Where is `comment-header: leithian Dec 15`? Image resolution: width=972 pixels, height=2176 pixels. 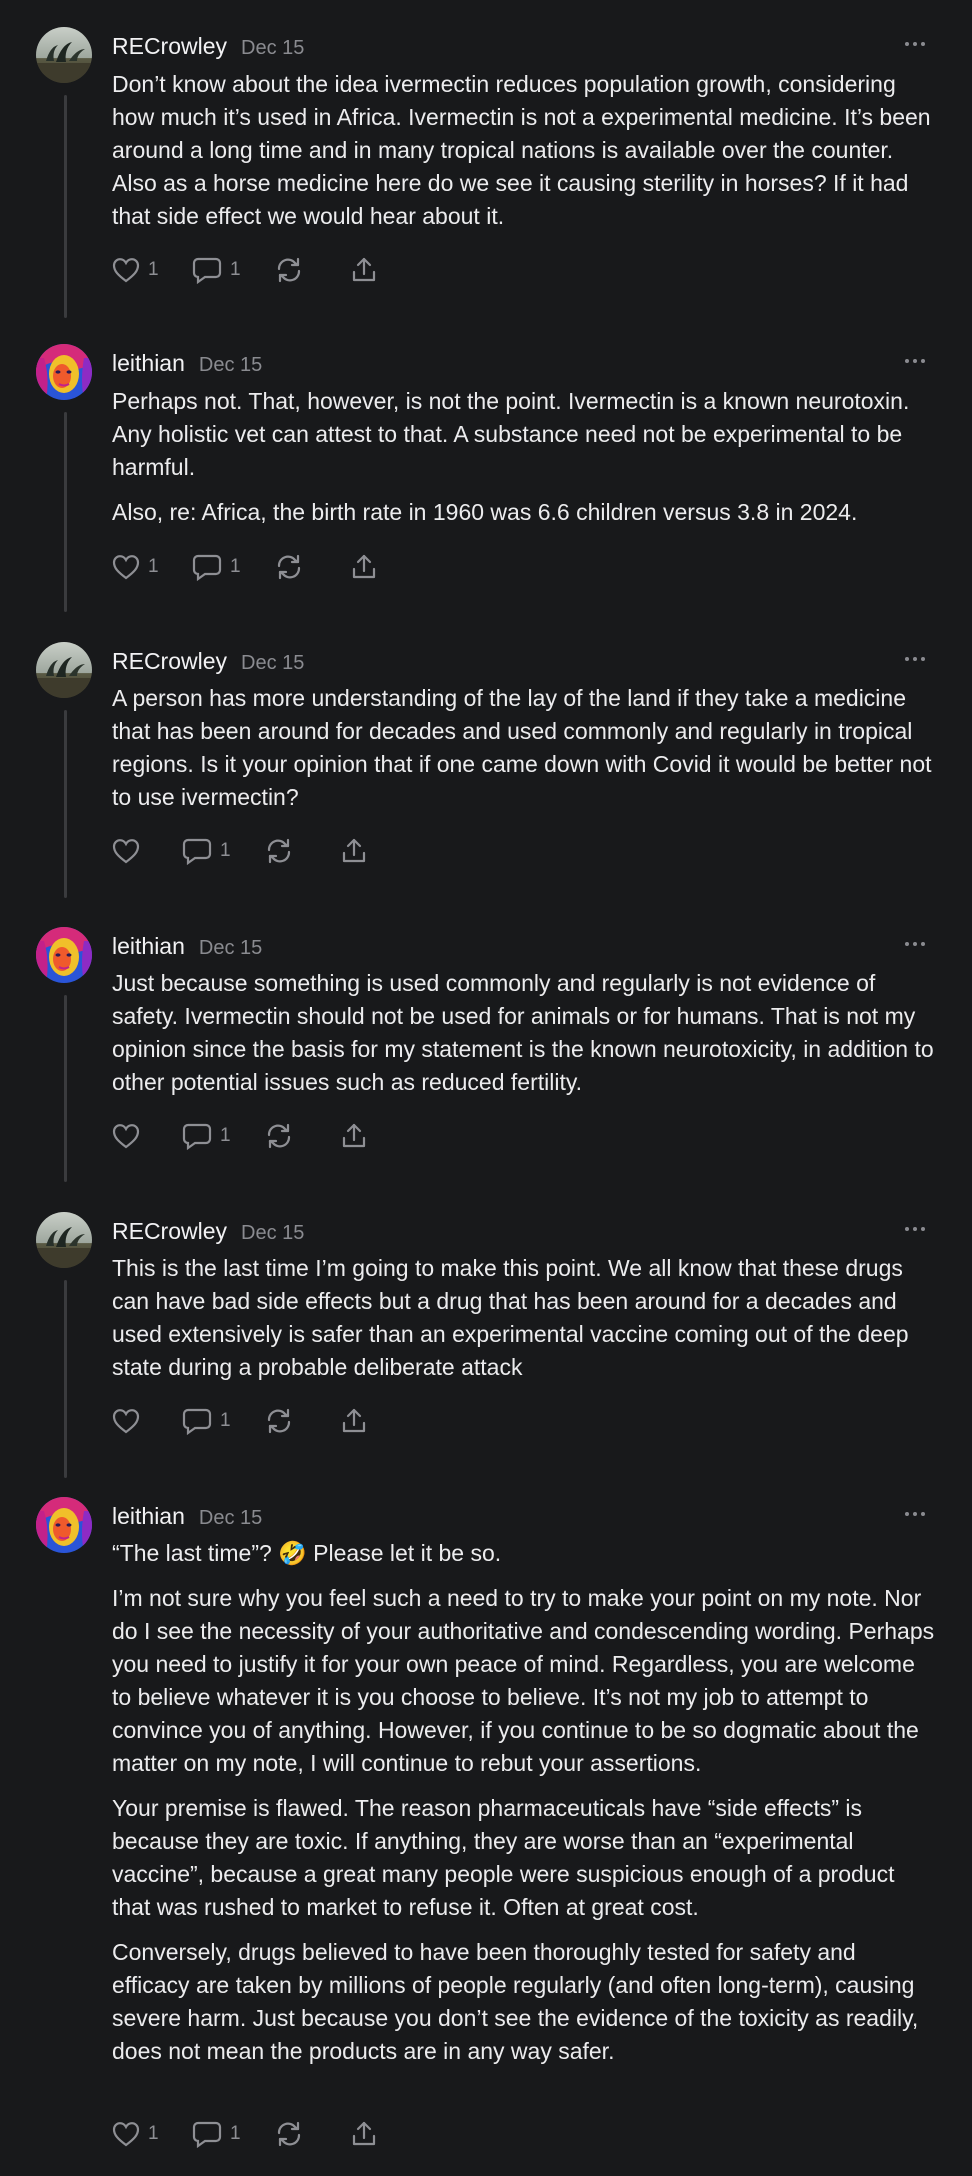
comment-header: leithian Dec 15 is located at coordinates (187, 363).